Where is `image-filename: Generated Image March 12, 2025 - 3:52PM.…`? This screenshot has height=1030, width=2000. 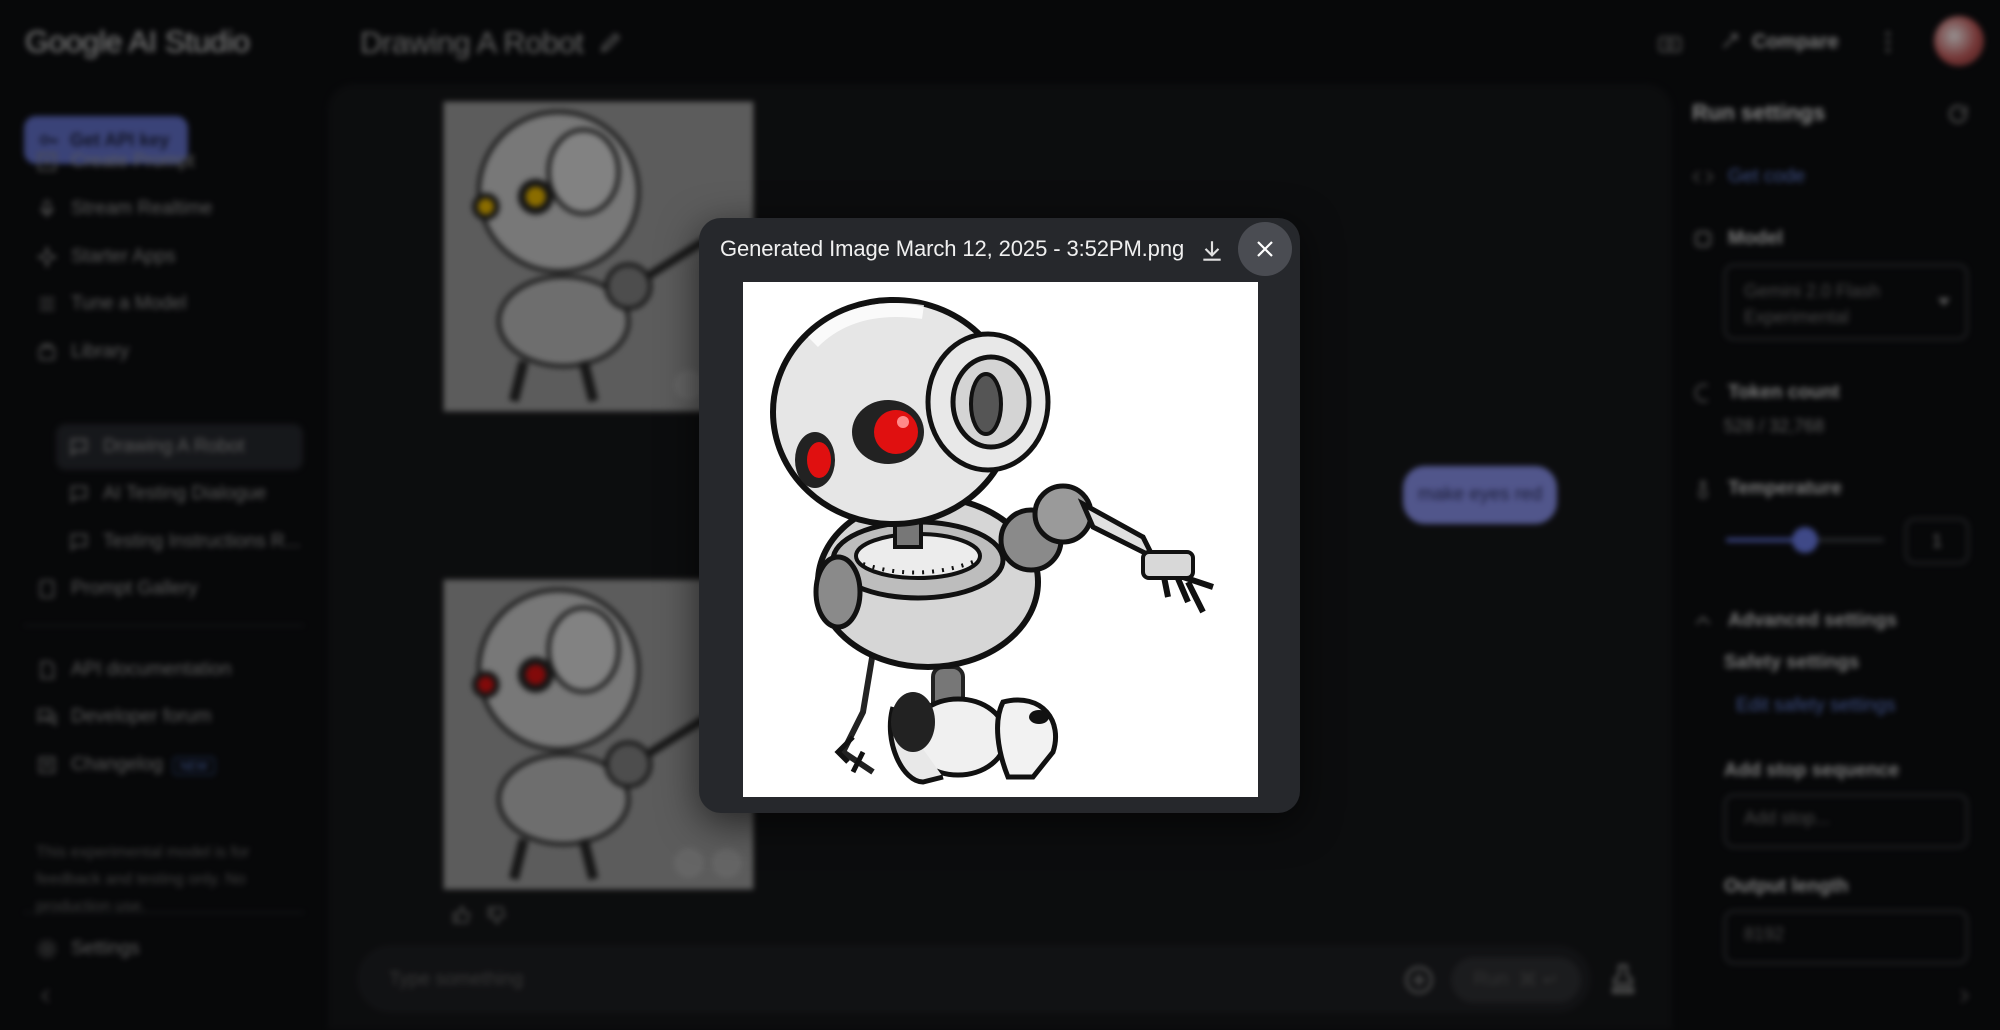
image-filename: Generated Image March 12, 2025 - 3:52PM.… is located at coordinates (952, 248).